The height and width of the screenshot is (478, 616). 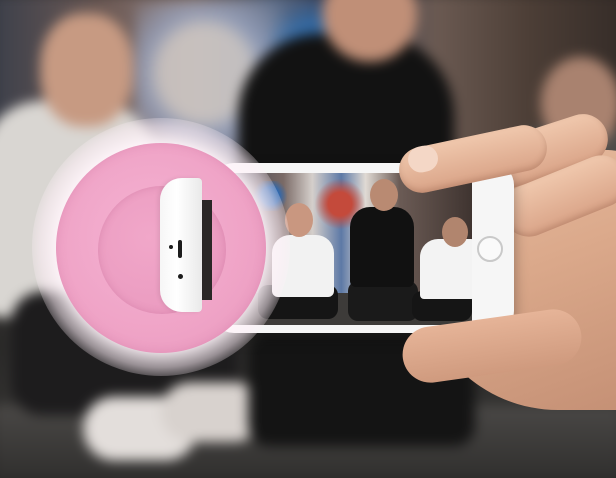 What do you see at coordinates (446, 269) in the screenshot?
I see `screen-person-right-torso` at bounding box center [446, 269].